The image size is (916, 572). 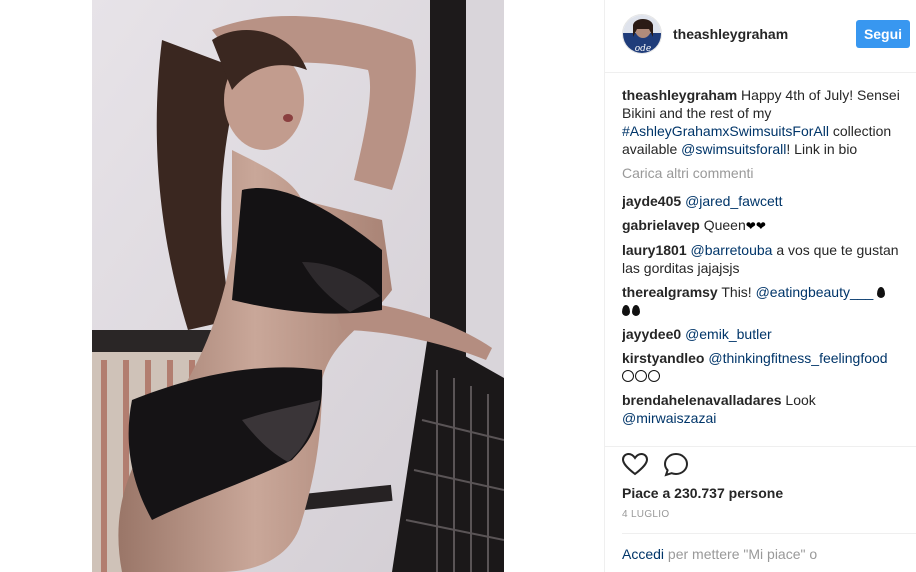 What do you see at coordinates (643, 49) in the screenshot?
I see `svg-text: ode` at bounding box center [643, 49].